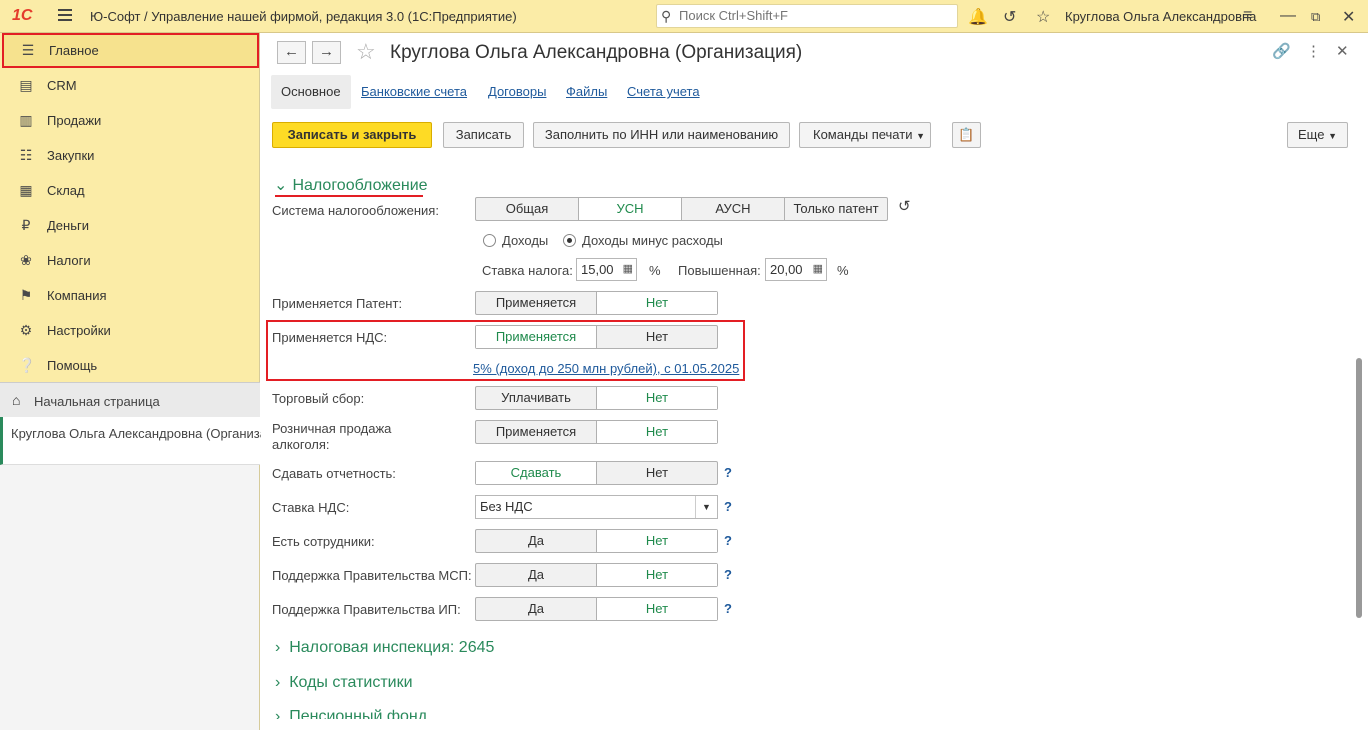 The image size is (1368, 730). I want to click on percent-sign: %, so click(843, 270).